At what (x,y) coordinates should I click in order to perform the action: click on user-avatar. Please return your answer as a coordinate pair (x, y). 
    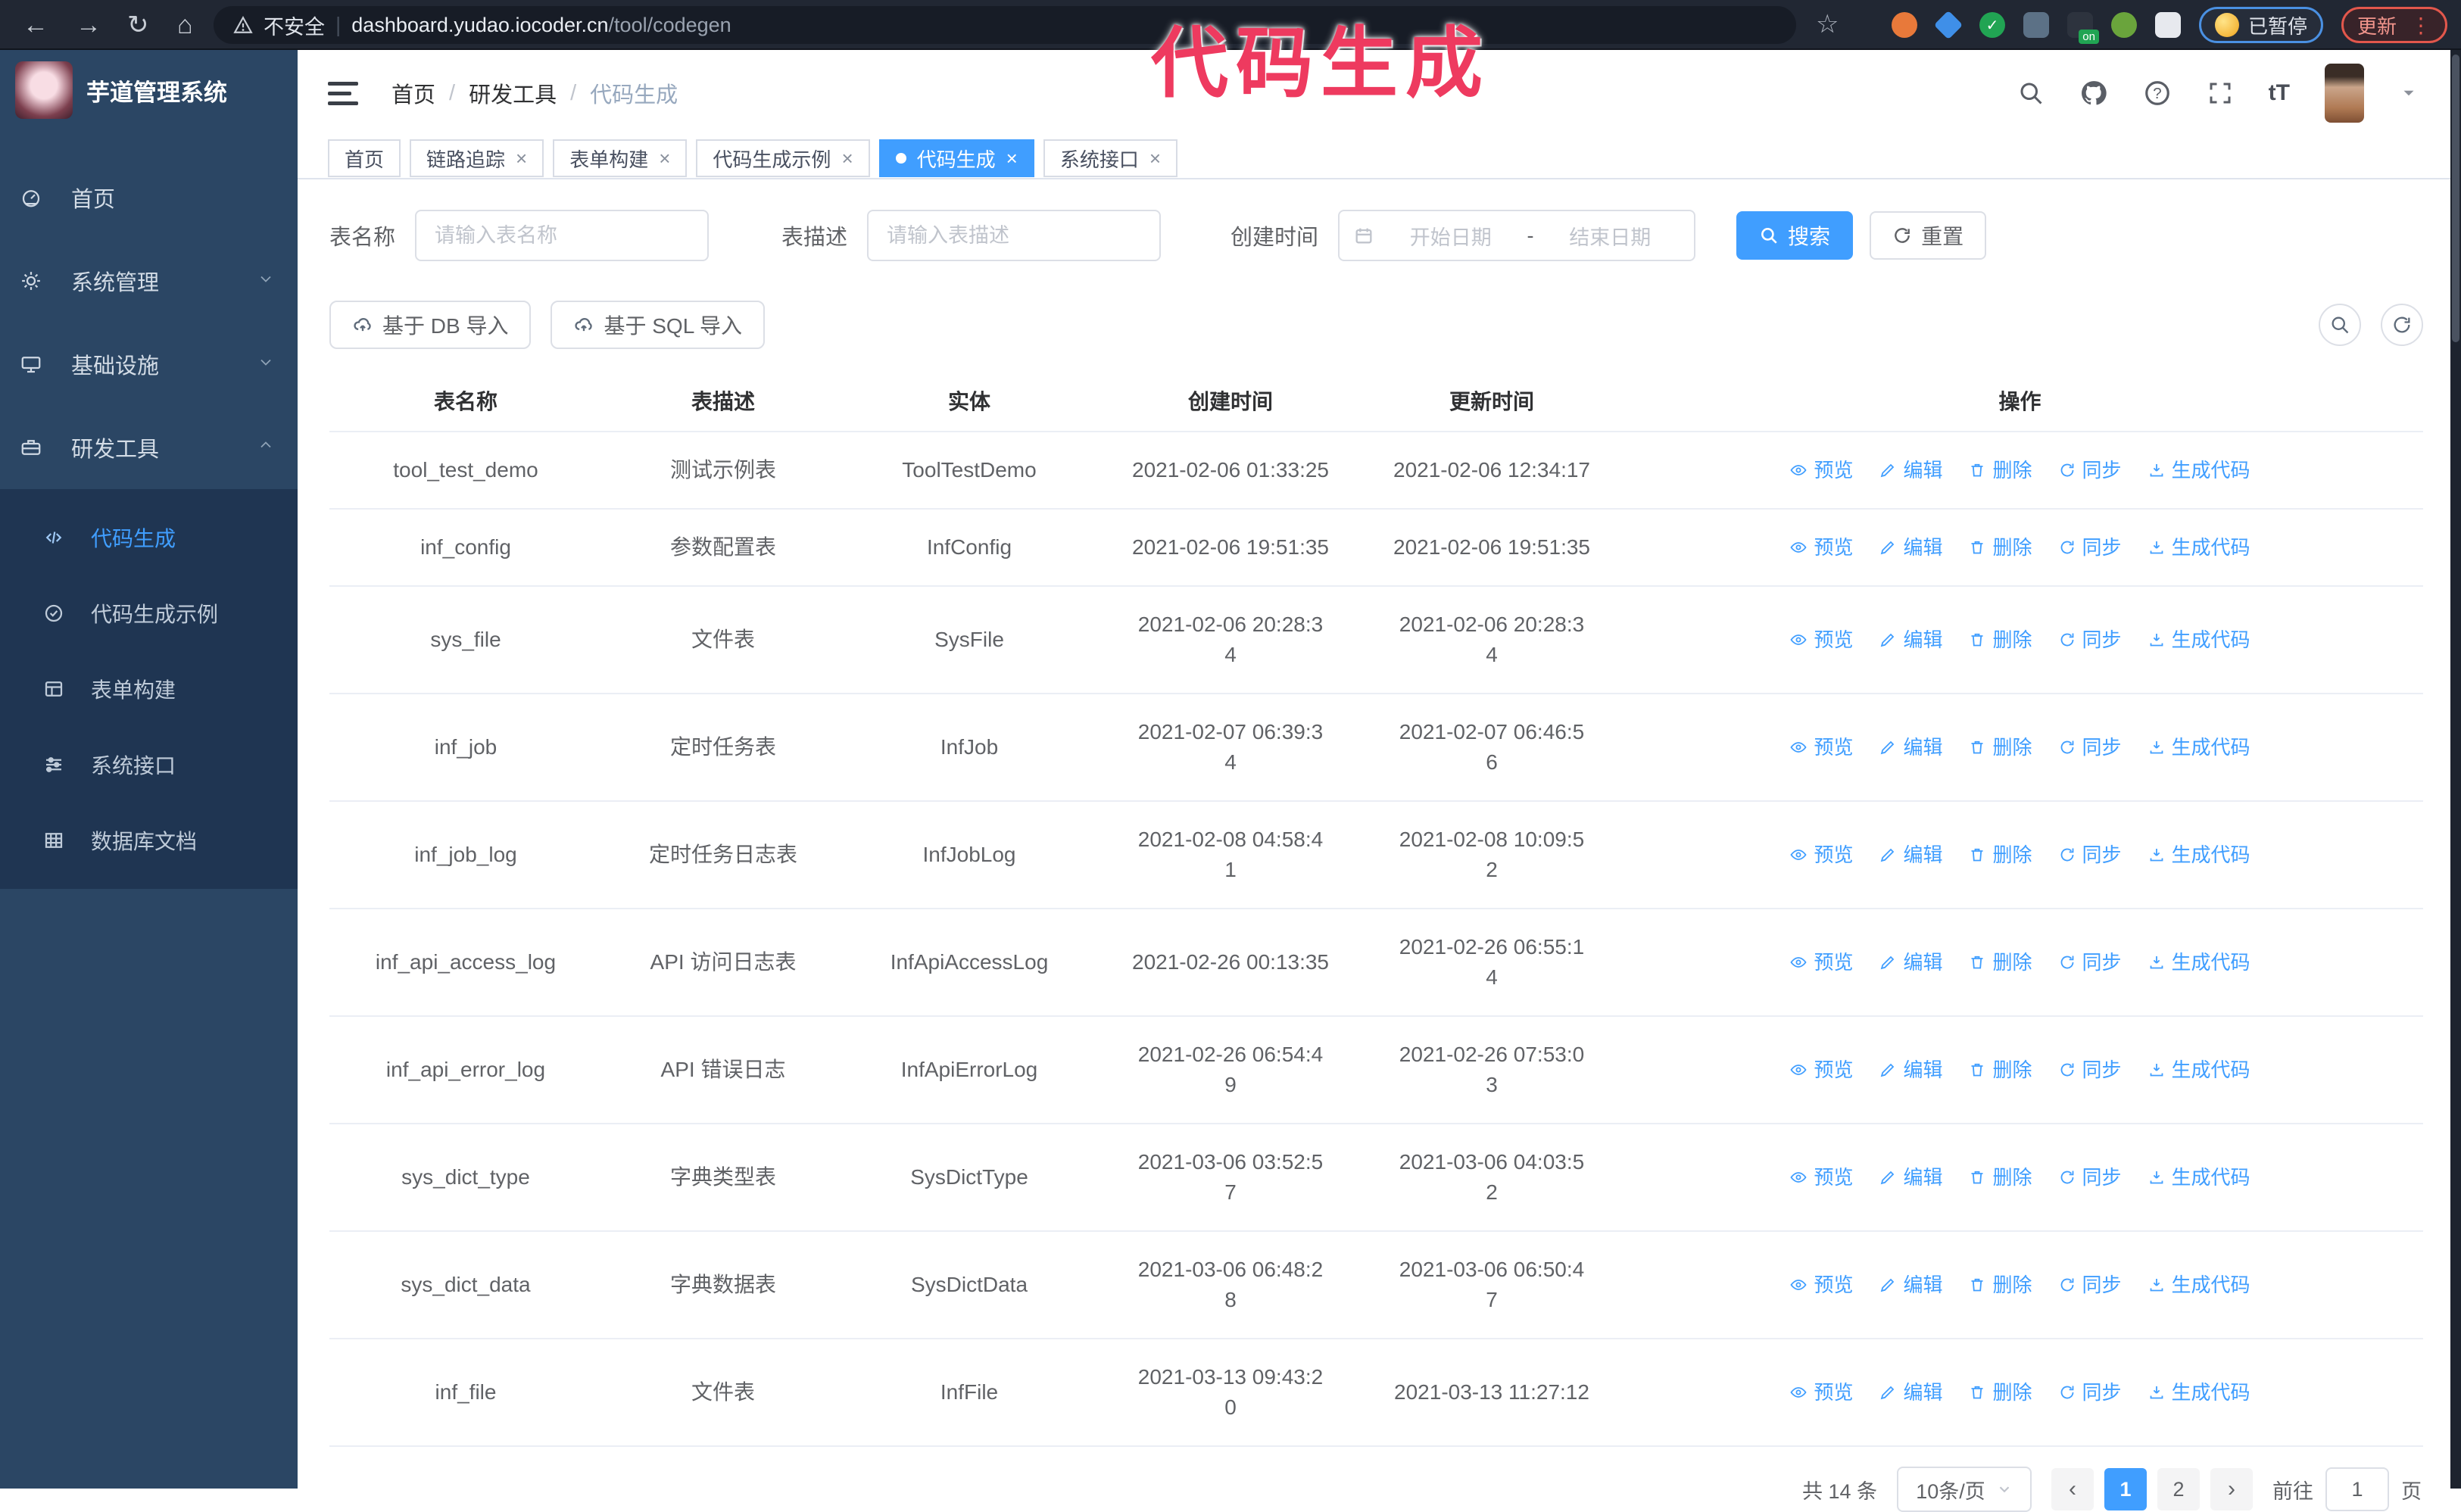
    Looking at the image, I should click on (2345, 93).